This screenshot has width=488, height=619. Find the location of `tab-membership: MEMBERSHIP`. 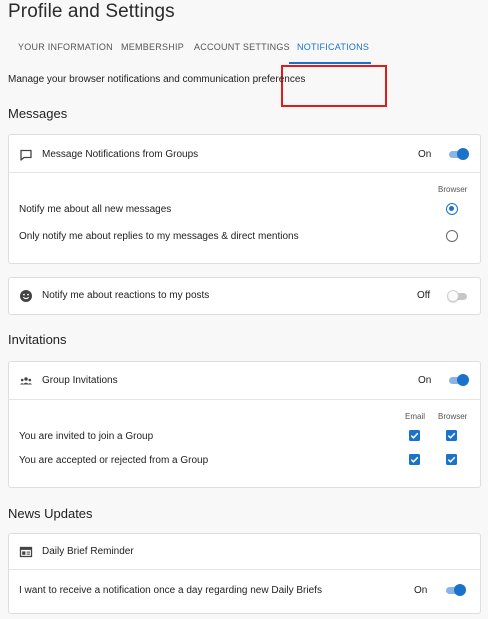

tab-membership: MEMBERSHIP is located at coordinates (152, 47).